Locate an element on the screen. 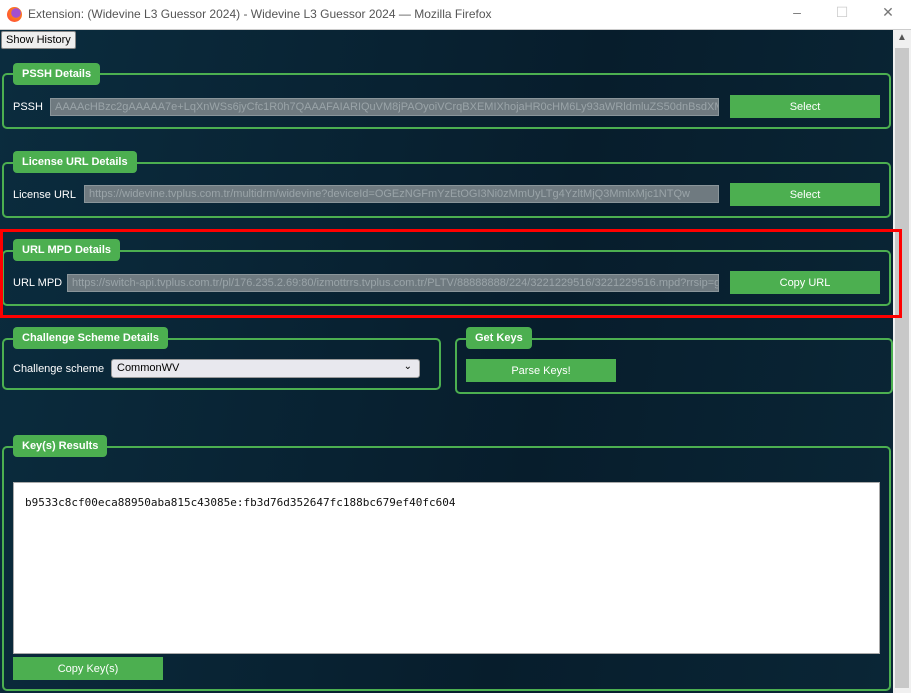 This screenshot has height=693, width=911. challenge-scheme-select: CommonWV ⌄ is located at coordinates (265, 368).